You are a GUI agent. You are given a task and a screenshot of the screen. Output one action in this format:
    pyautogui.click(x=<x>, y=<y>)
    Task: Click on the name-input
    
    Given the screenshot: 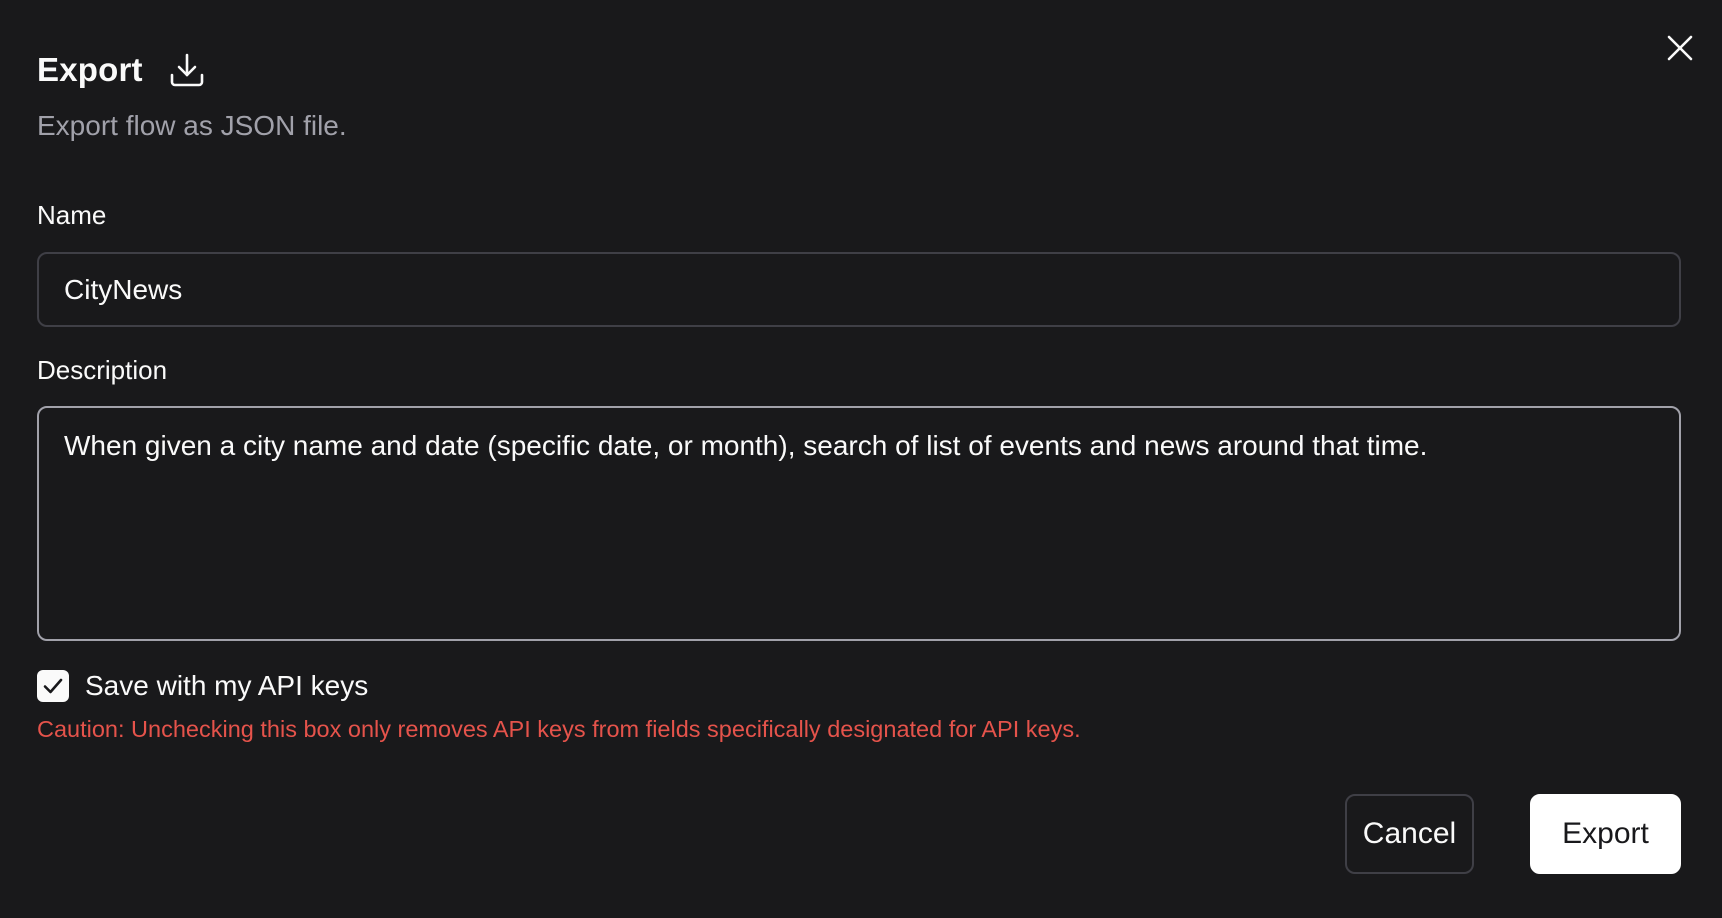 What is the action you would take?
    pyautogui.click(x=859, y=289)
    